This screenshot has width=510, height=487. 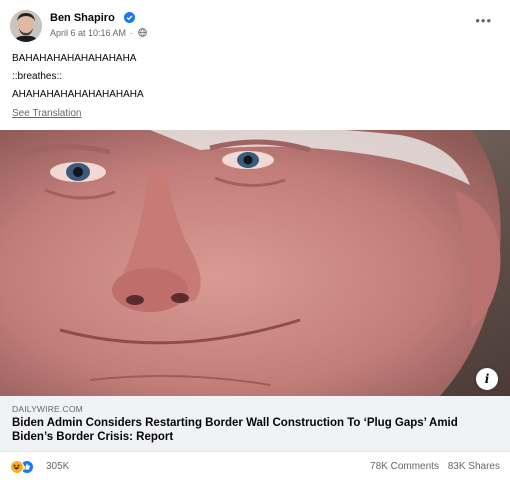 I want to click on more-options-icon: •••, so click(x=483, y=20).